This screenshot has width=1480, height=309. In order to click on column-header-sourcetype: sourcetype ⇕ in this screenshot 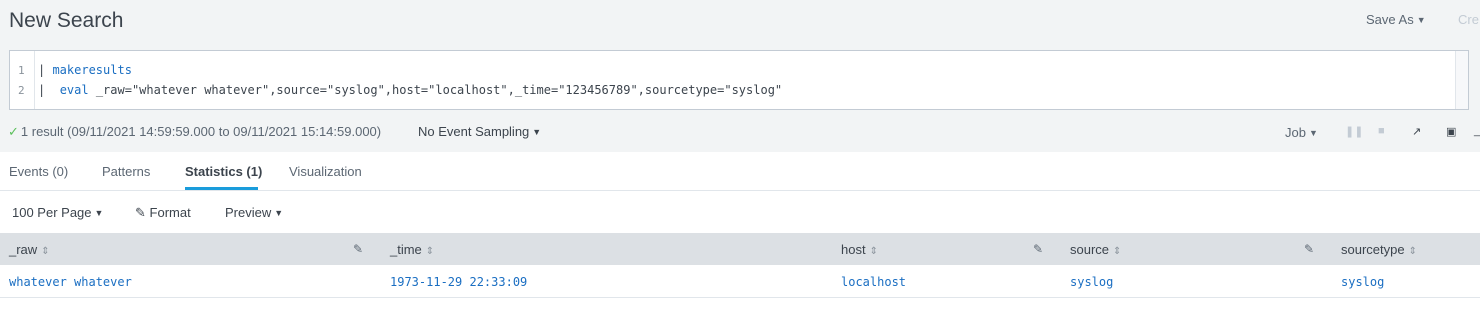, I will do `click(1379, 249)`.